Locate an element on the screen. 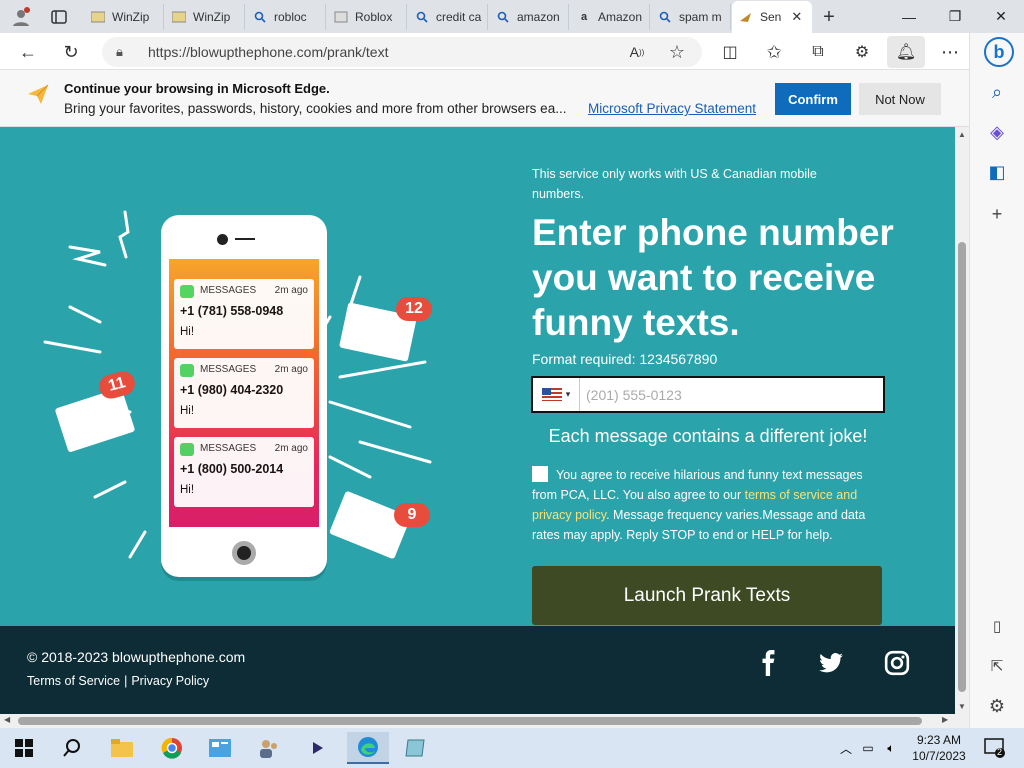 The width and height of the screenshot is (1024, 768). terms-link: Terms of Service is located at coordinates (73, 681).